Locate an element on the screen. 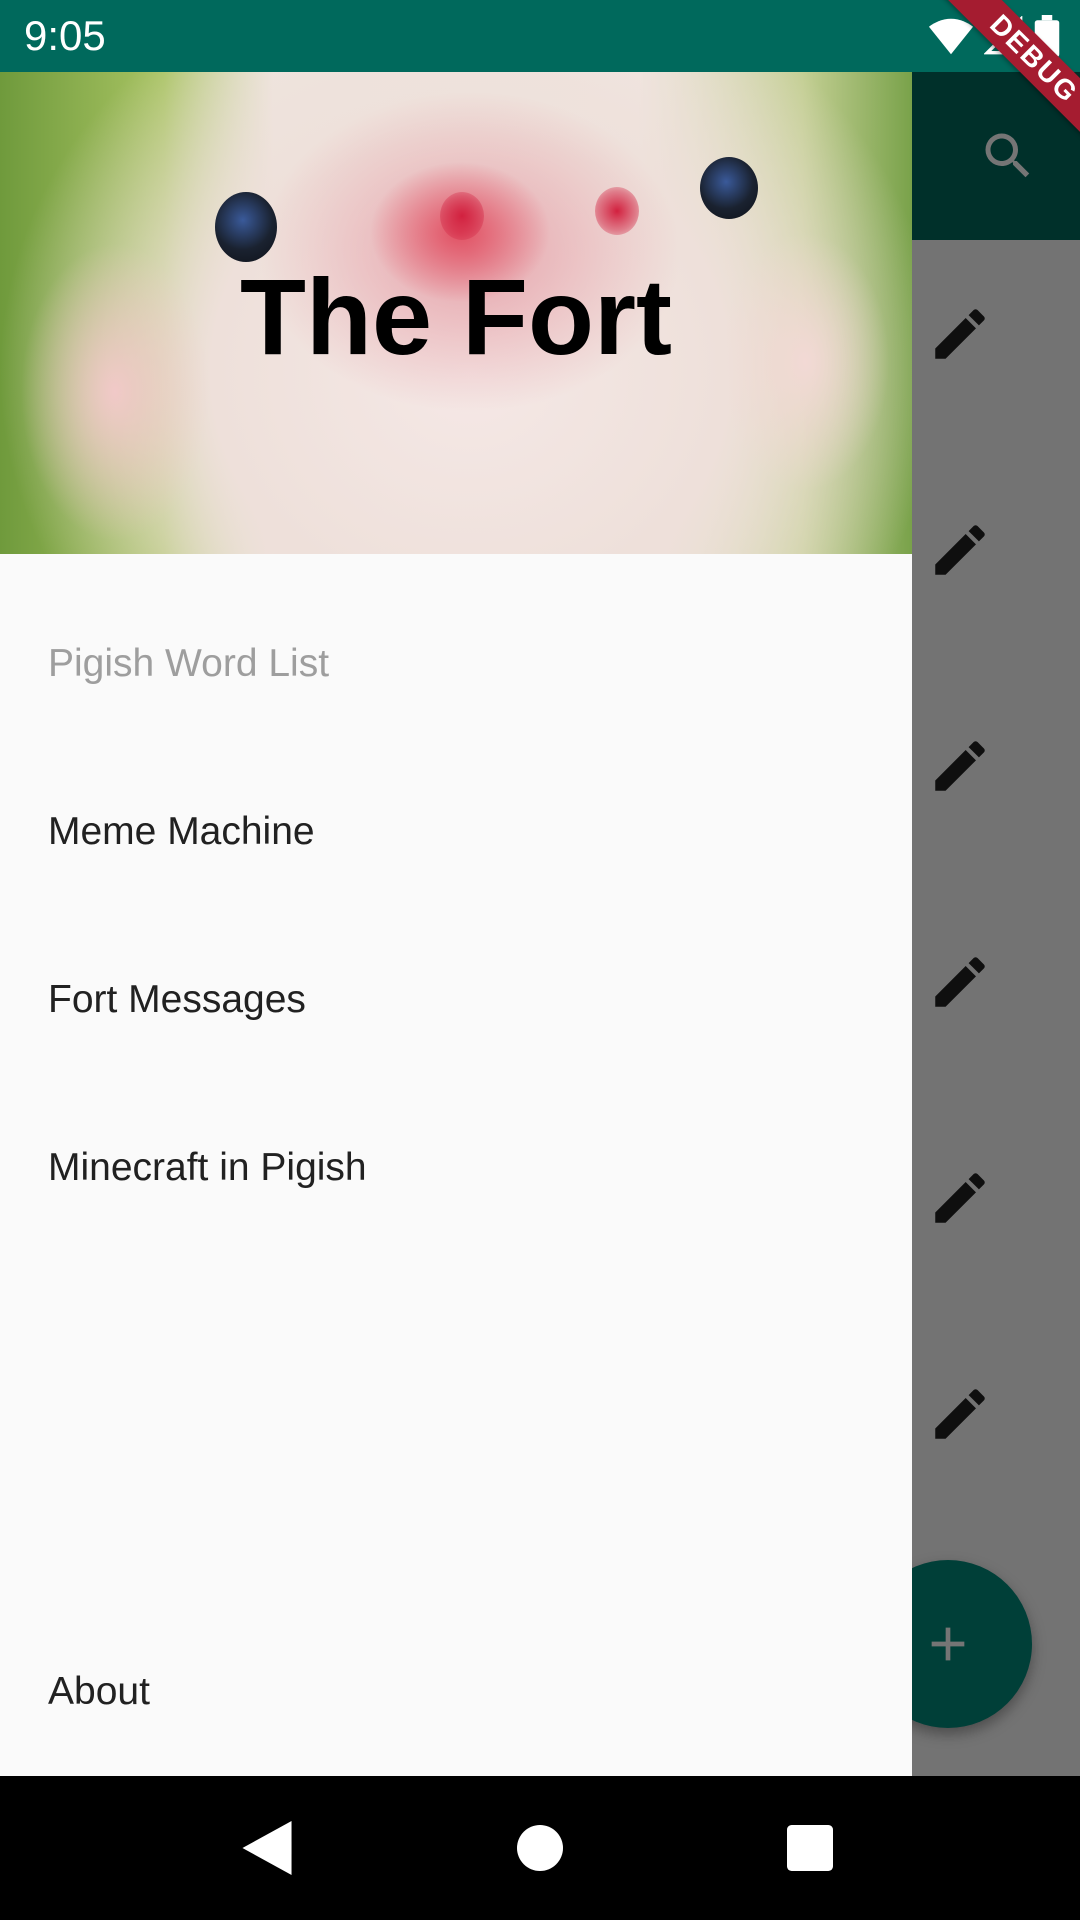 The height and width of the screenshot is (1920, 1080). status-time: 9:05 is located at coordinates (65, 35).